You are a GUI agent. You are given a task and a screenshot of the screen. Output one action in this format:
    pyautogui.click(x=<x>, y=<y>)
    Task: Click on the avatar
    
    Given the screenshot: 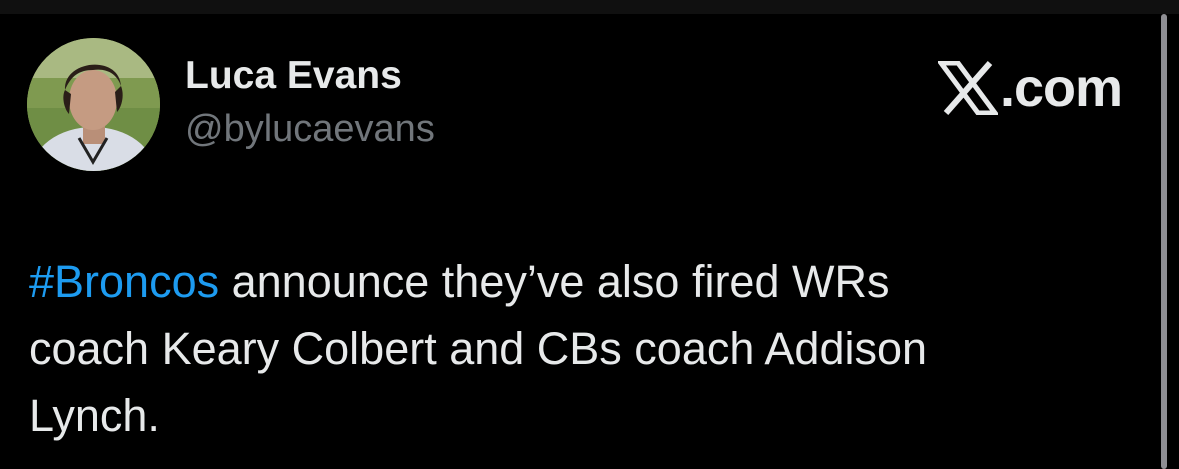 What is the action you would take?
    pyautogui.click(x=93, y=104)
    